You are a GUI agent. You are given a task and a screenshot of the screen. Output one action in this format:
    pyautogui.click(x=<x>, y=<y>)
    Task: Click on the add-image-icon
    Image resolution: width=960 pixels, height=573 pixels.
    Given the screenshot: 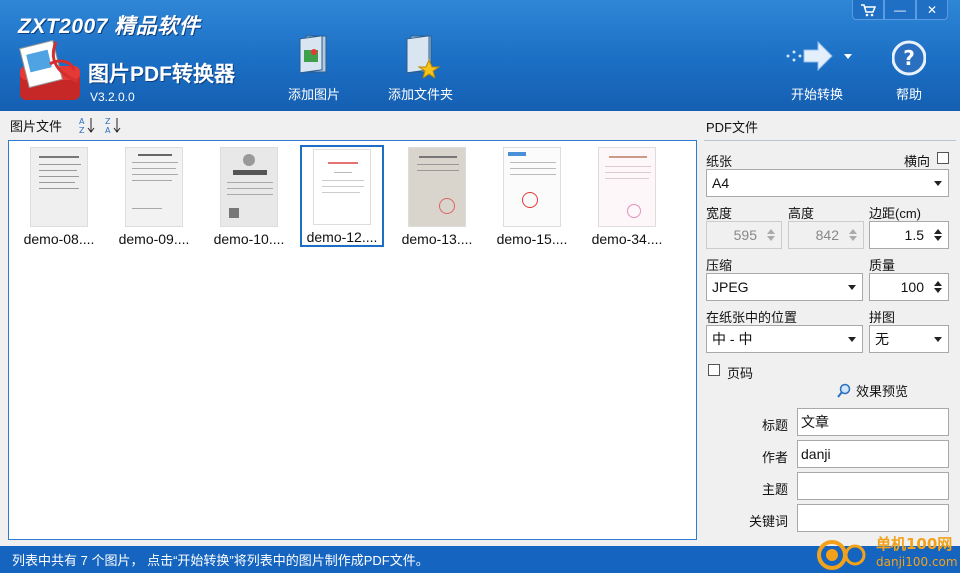 What is the action you would take?
    pyautogui.click(x=313, y=54)
    